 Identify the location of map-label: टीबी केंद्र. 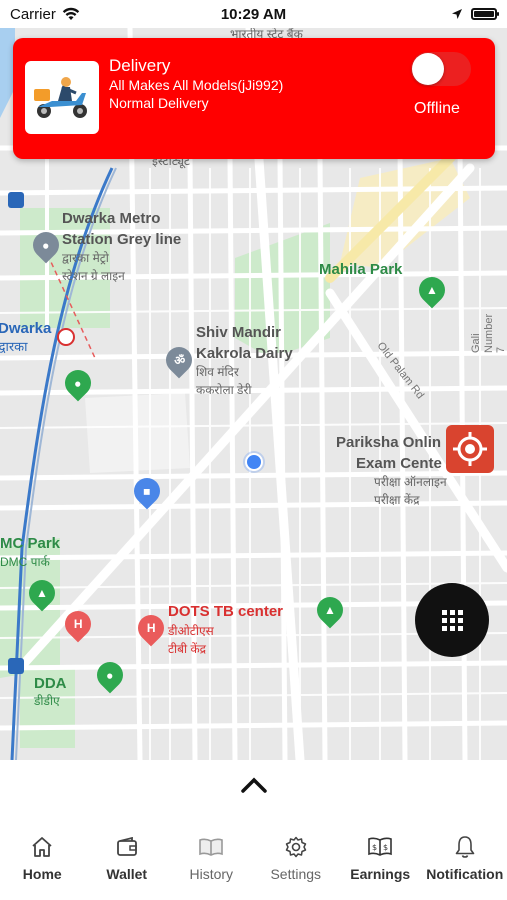
(187, 649).